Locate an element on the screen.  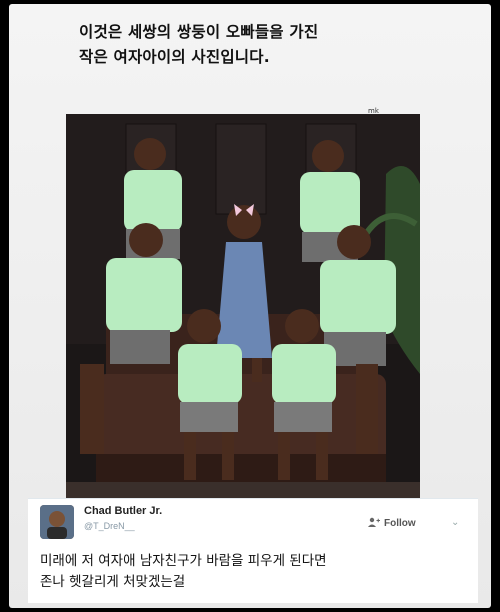
follow-button: Follow is located at coordinates (392, 523).